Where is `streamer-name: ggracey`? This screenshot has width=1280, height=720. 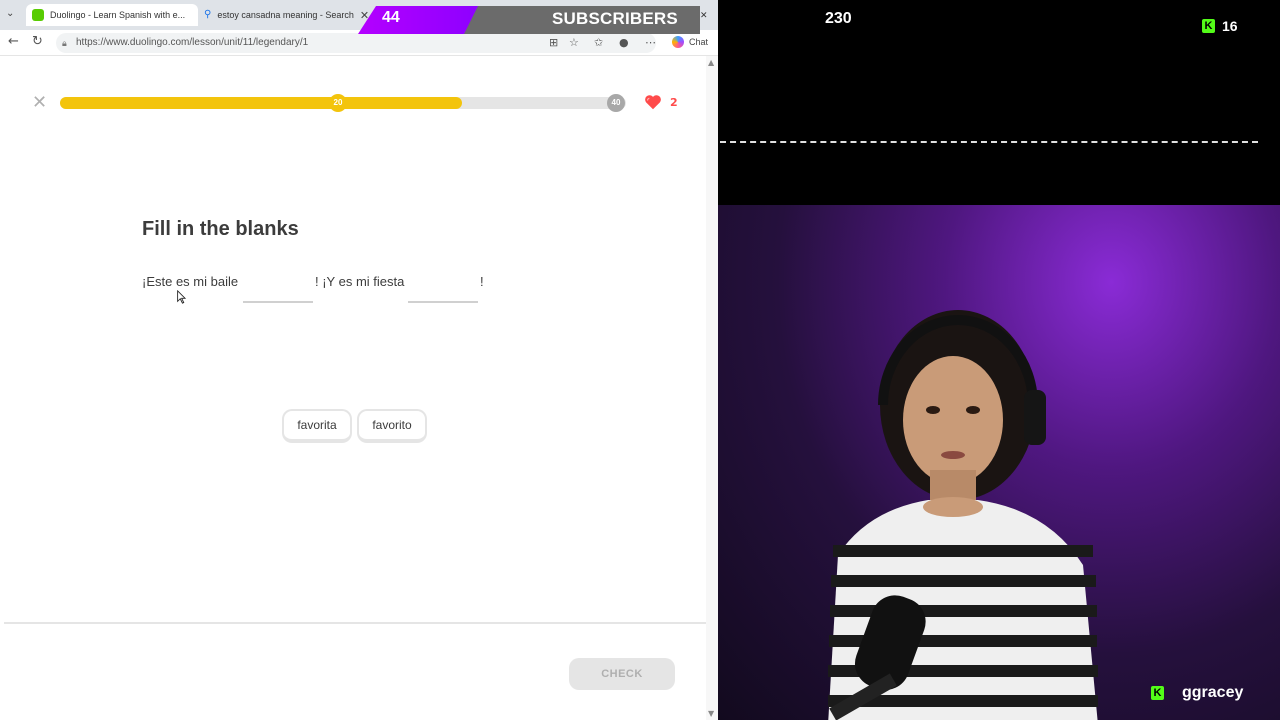
streamer-name: ggracey is located at coordinates (1213, 692).